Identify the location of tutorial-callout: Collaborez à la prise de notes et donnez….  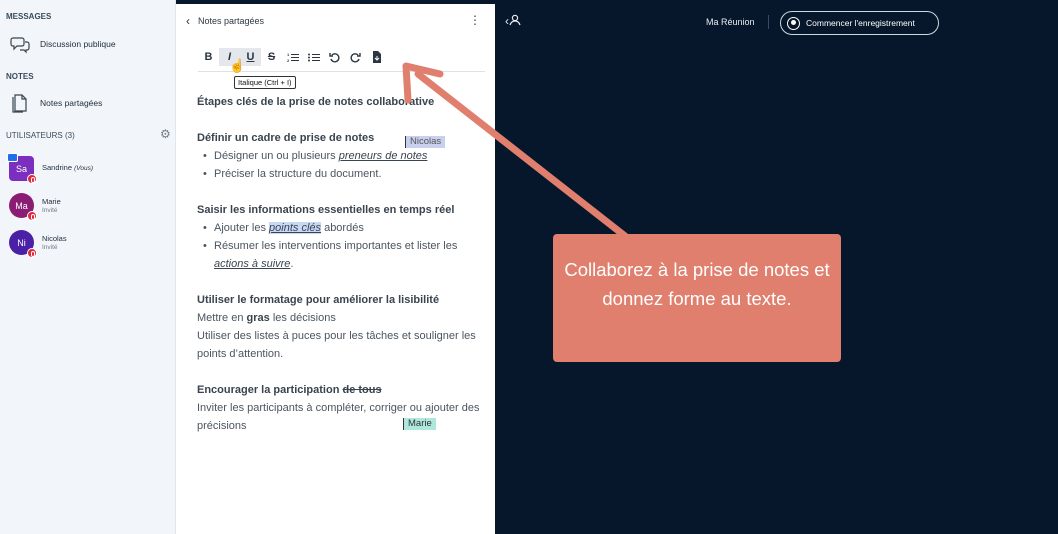
(697, 298).